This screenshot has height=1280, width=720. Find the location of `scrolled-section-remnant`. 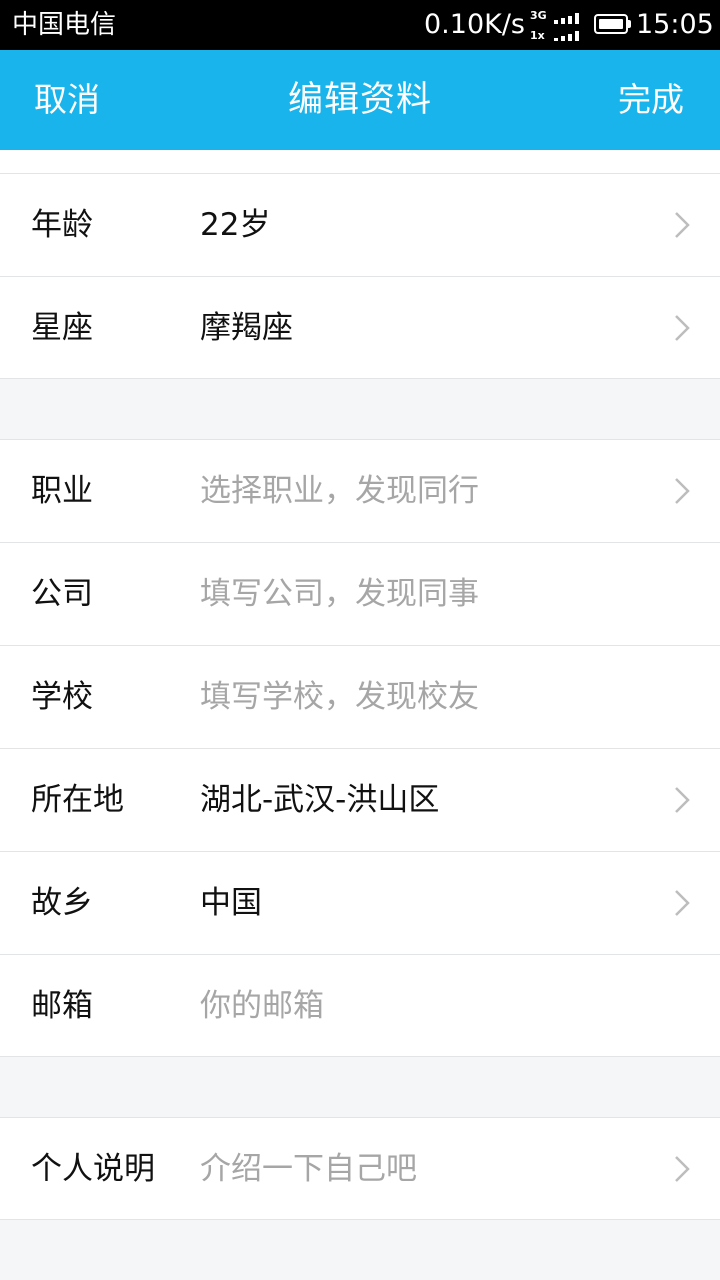

scrolled-section-remnant is located at coordinates (360, 161).